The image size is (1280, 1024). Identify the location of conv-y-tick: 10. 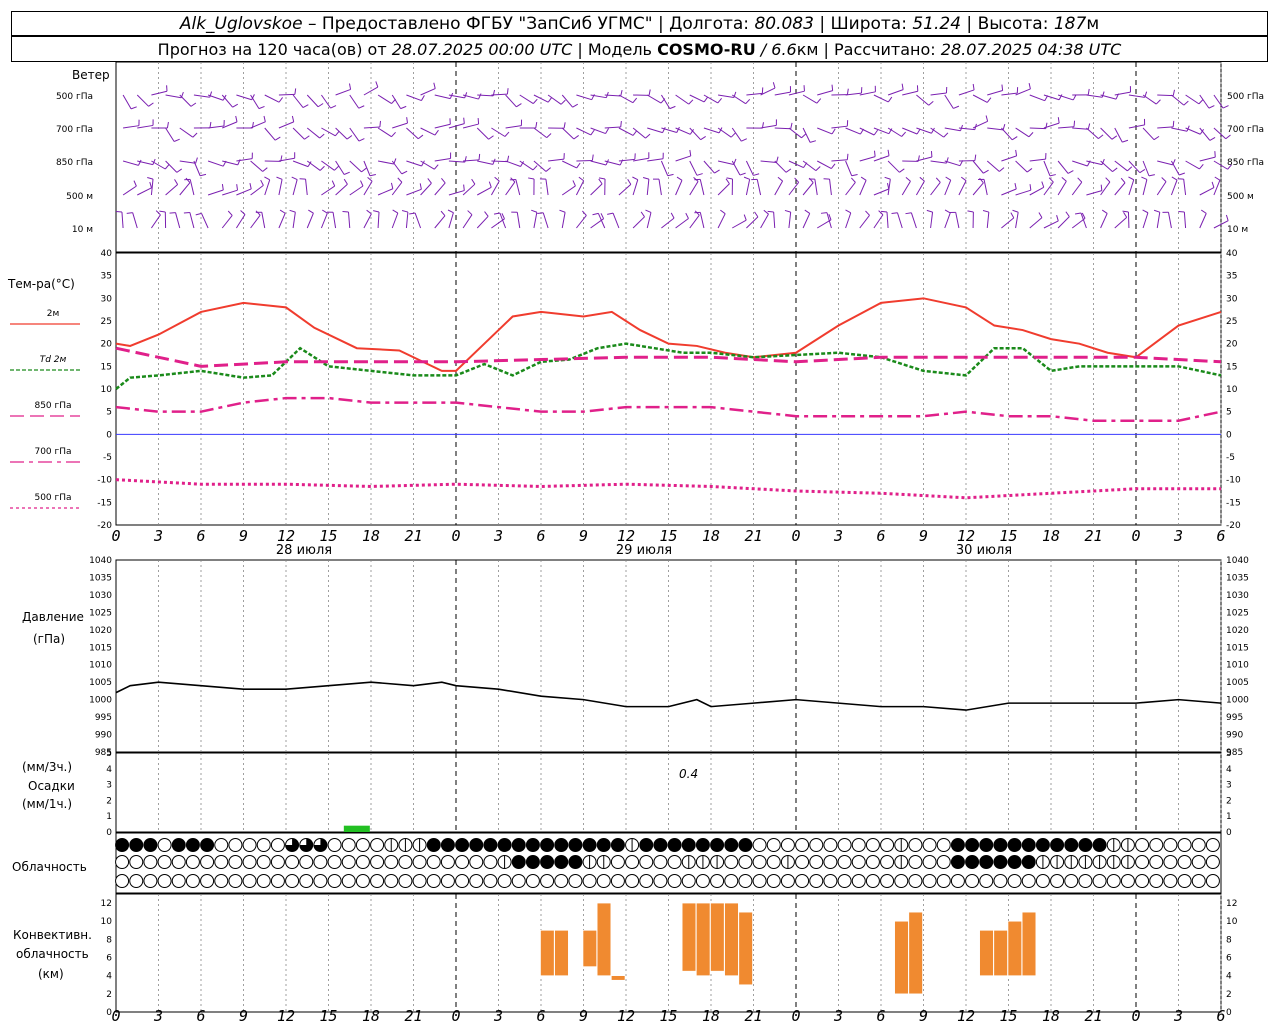
(107, 922).